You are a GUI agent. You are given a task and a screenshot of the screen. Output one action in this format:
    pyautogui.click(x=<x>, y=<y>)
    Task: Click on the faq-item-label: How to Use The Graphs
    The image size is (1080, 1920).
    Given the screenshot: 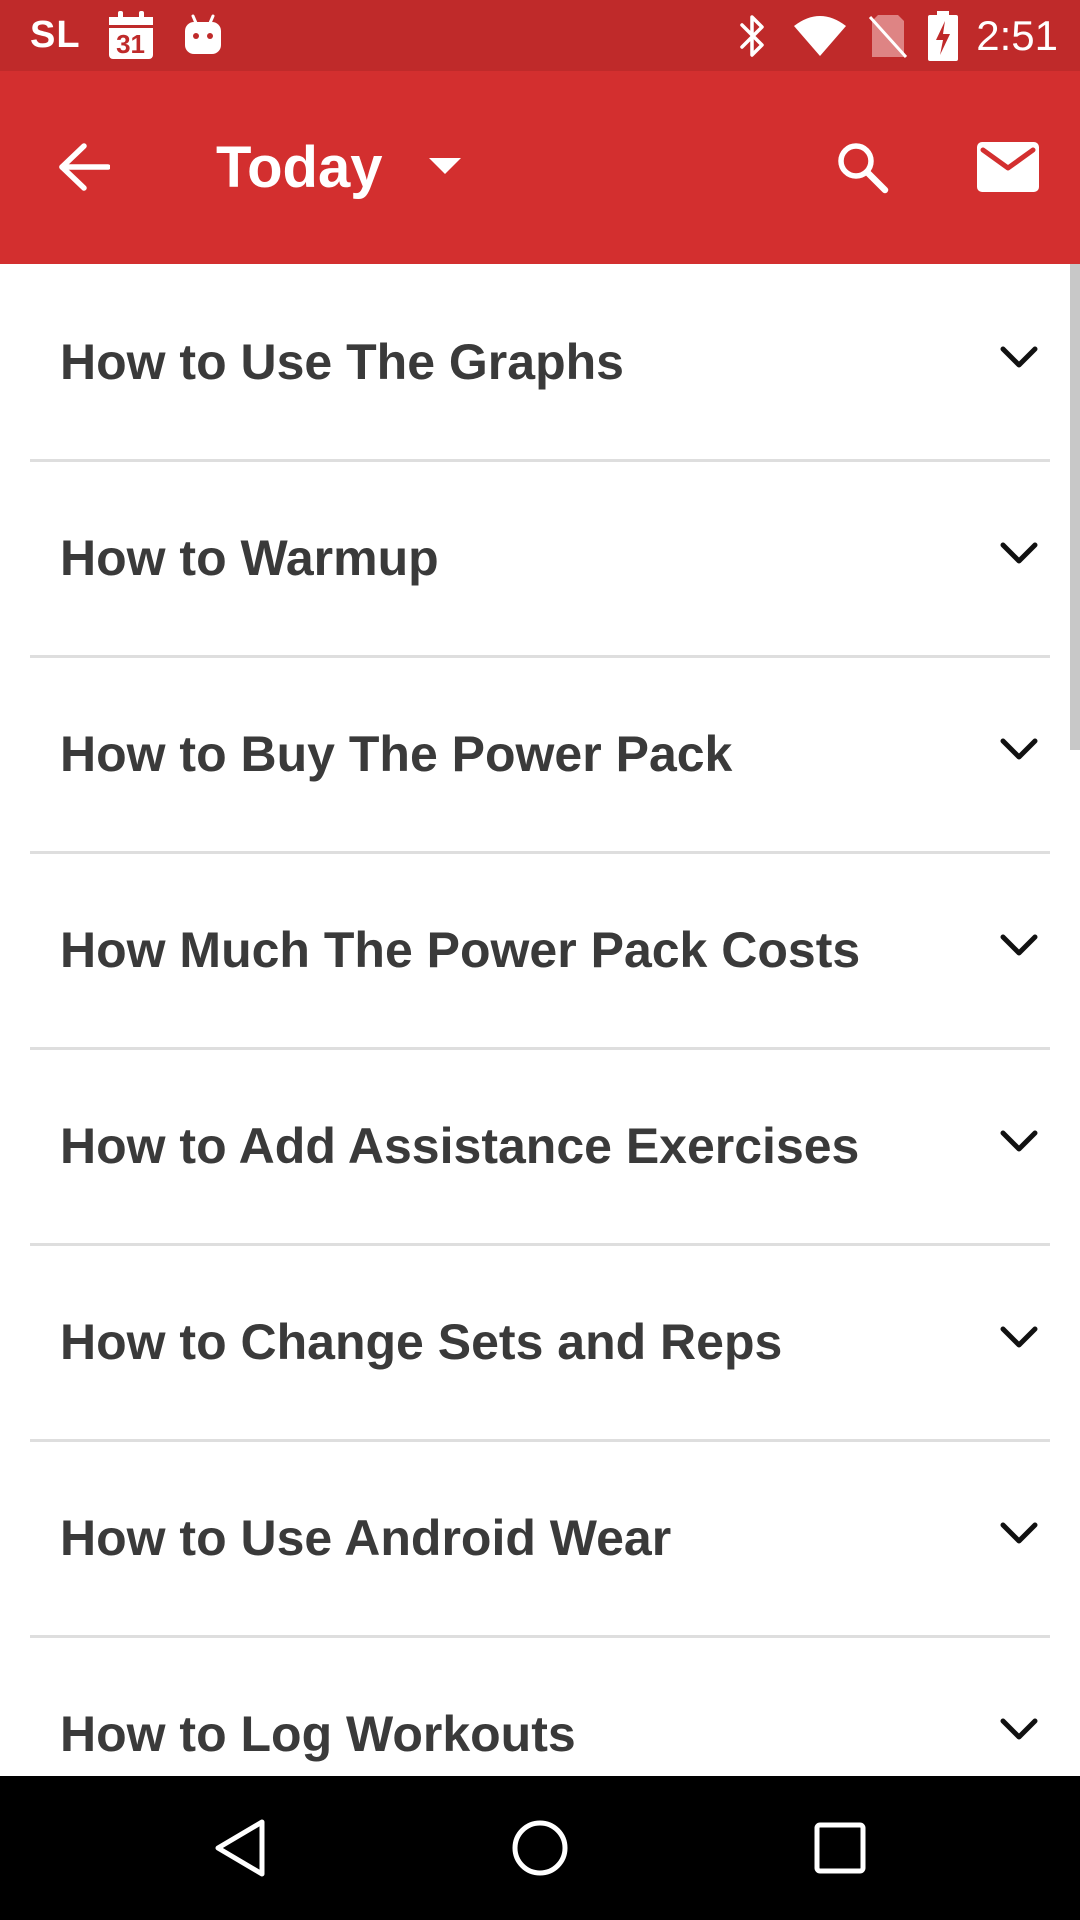 What is the action you would take?
    pyautogui.click(x=342, y=361)
    